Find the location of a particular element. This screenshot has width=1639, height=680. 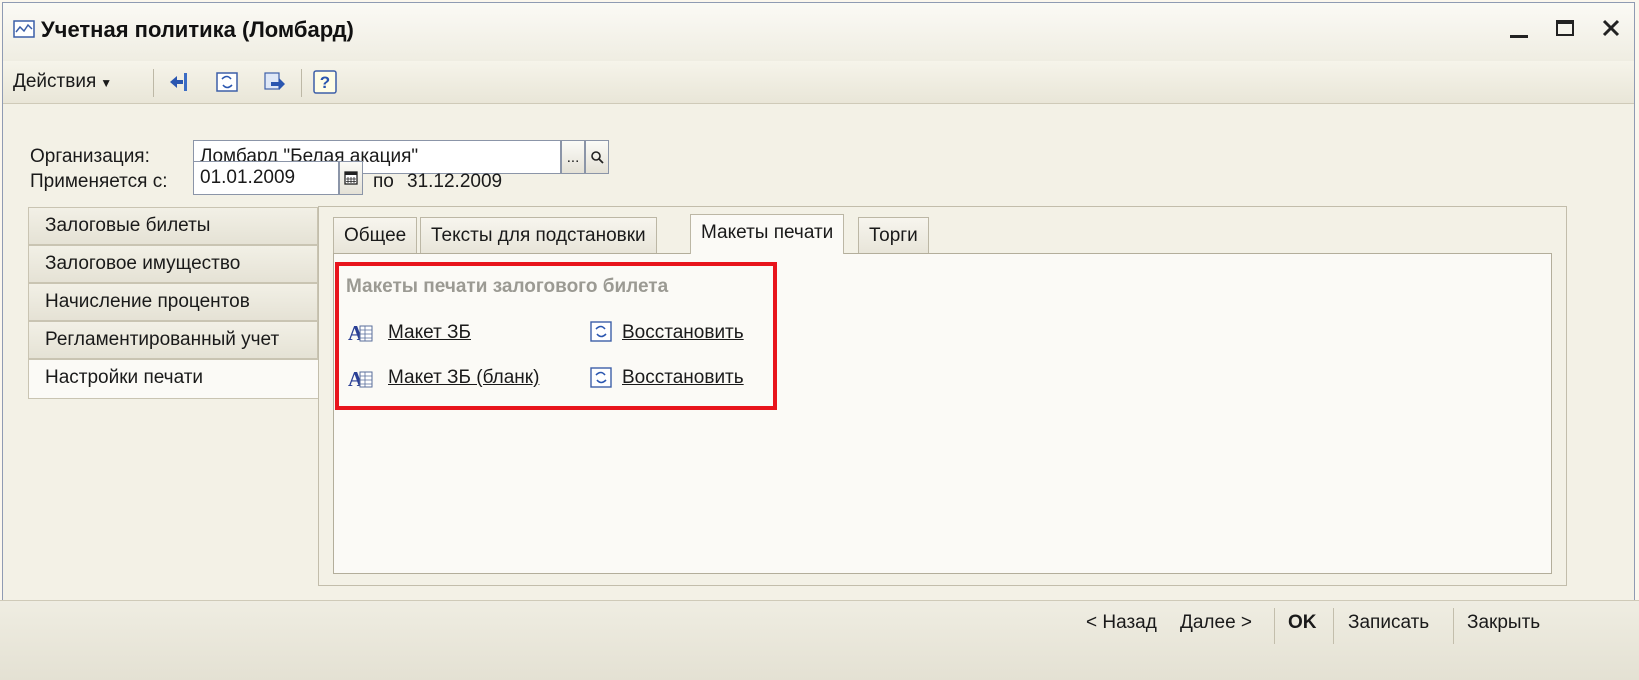

form-icon is located at coordinates (24, 29).